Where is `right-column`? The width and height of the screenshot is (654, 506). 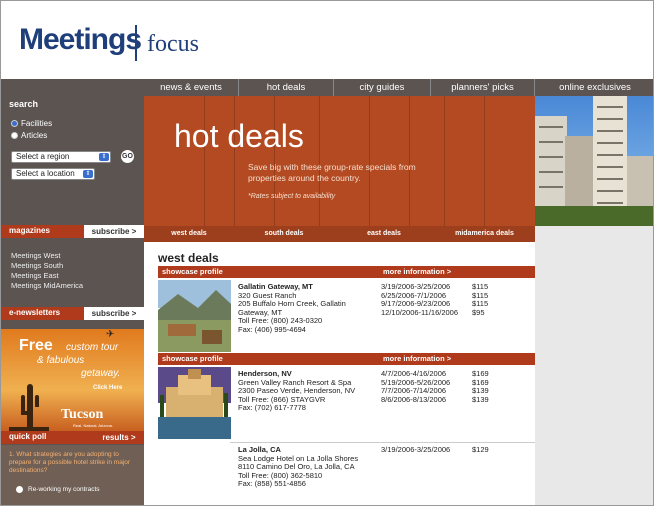
right-column is located at coordinates (594, 373).